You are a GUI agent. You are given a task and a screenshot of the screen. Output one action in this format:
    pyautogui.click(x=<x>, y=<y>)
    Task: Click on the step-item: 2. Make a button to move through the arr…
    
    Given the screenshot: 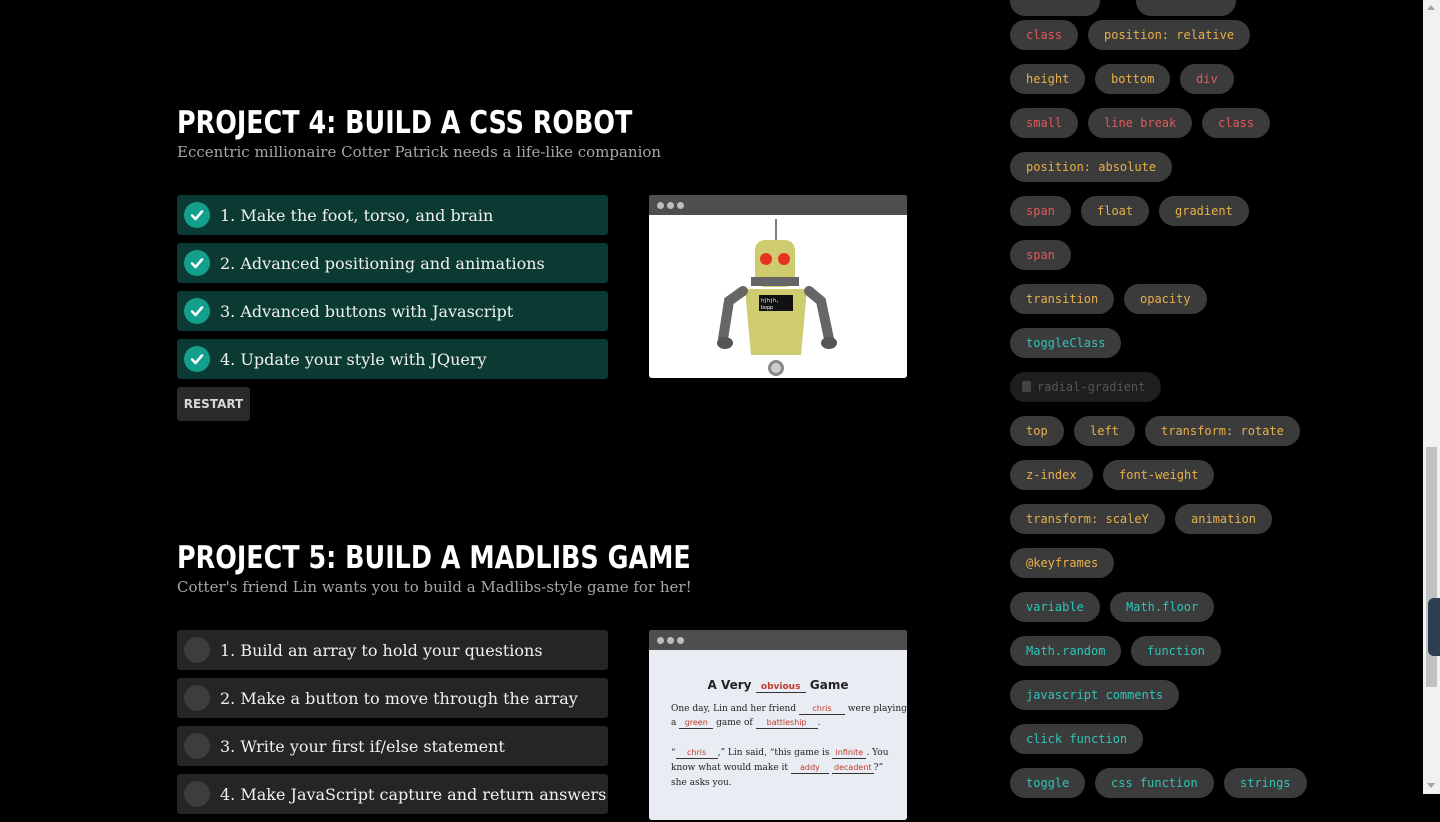 What is the action you would take?
    pyautogui.click(x=392, y=698)
    